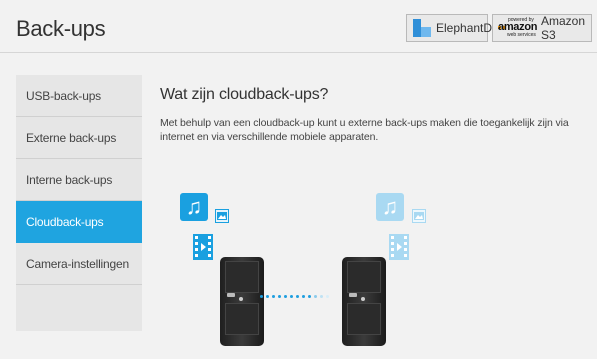  Describe the element at coordinates (79, 138) in the screenshot. I see `sidebar-item-externe-back-ups: Externe back-ups` at that location.